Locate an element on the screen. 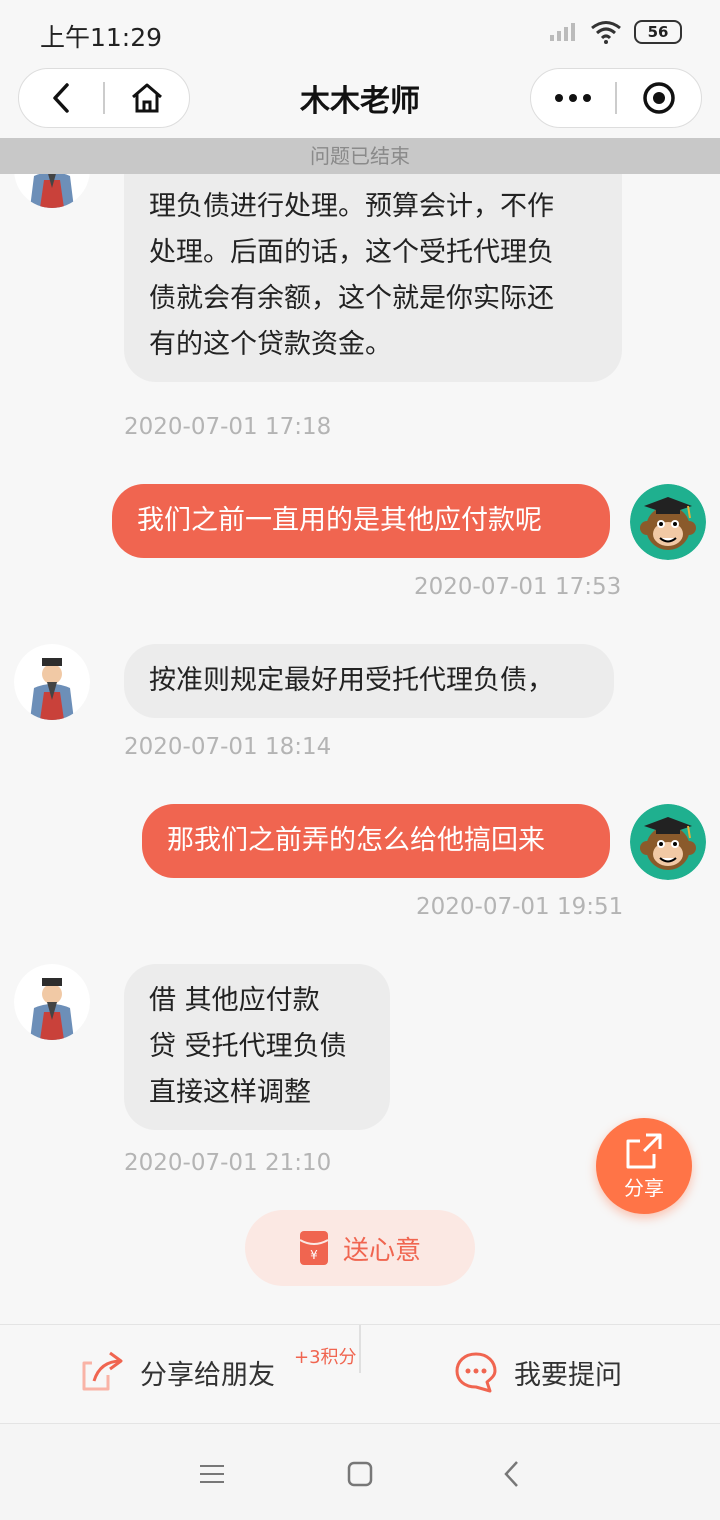  more-button is located at coordinates (573, 98).